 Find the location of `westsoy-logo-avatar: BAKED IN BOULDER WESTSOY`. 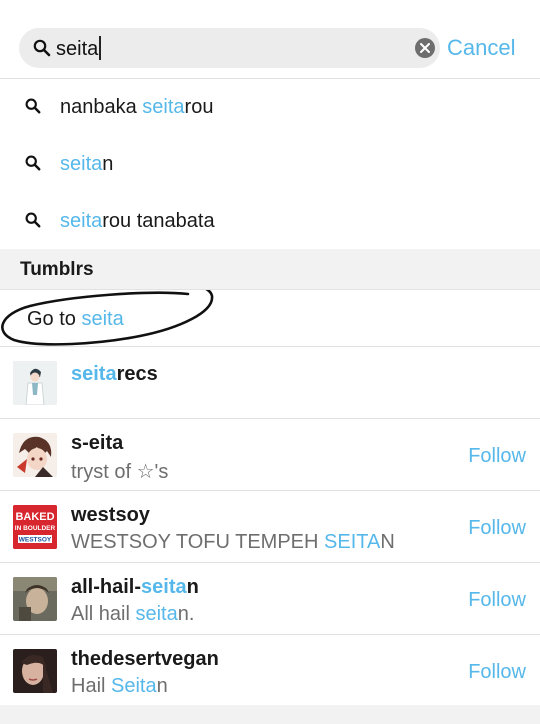

westsoy-logo-avatar: BAKED IN BOULDER WESTSOY is located at coordinates (35, 527).